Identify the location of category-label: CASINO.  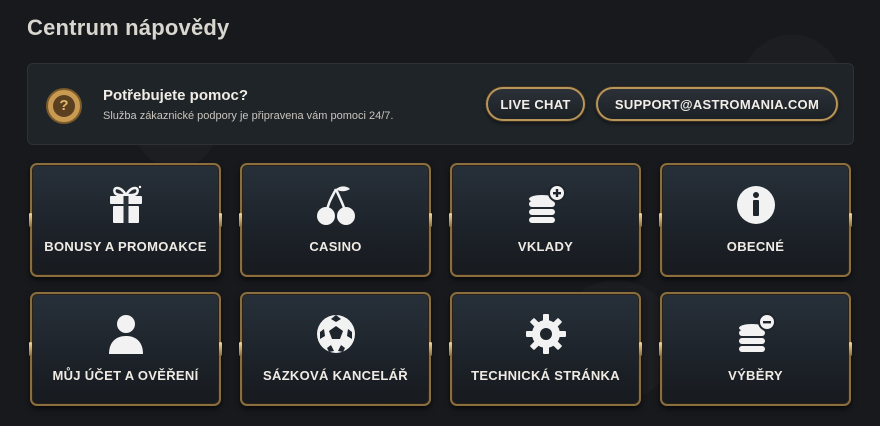
(335, 246).